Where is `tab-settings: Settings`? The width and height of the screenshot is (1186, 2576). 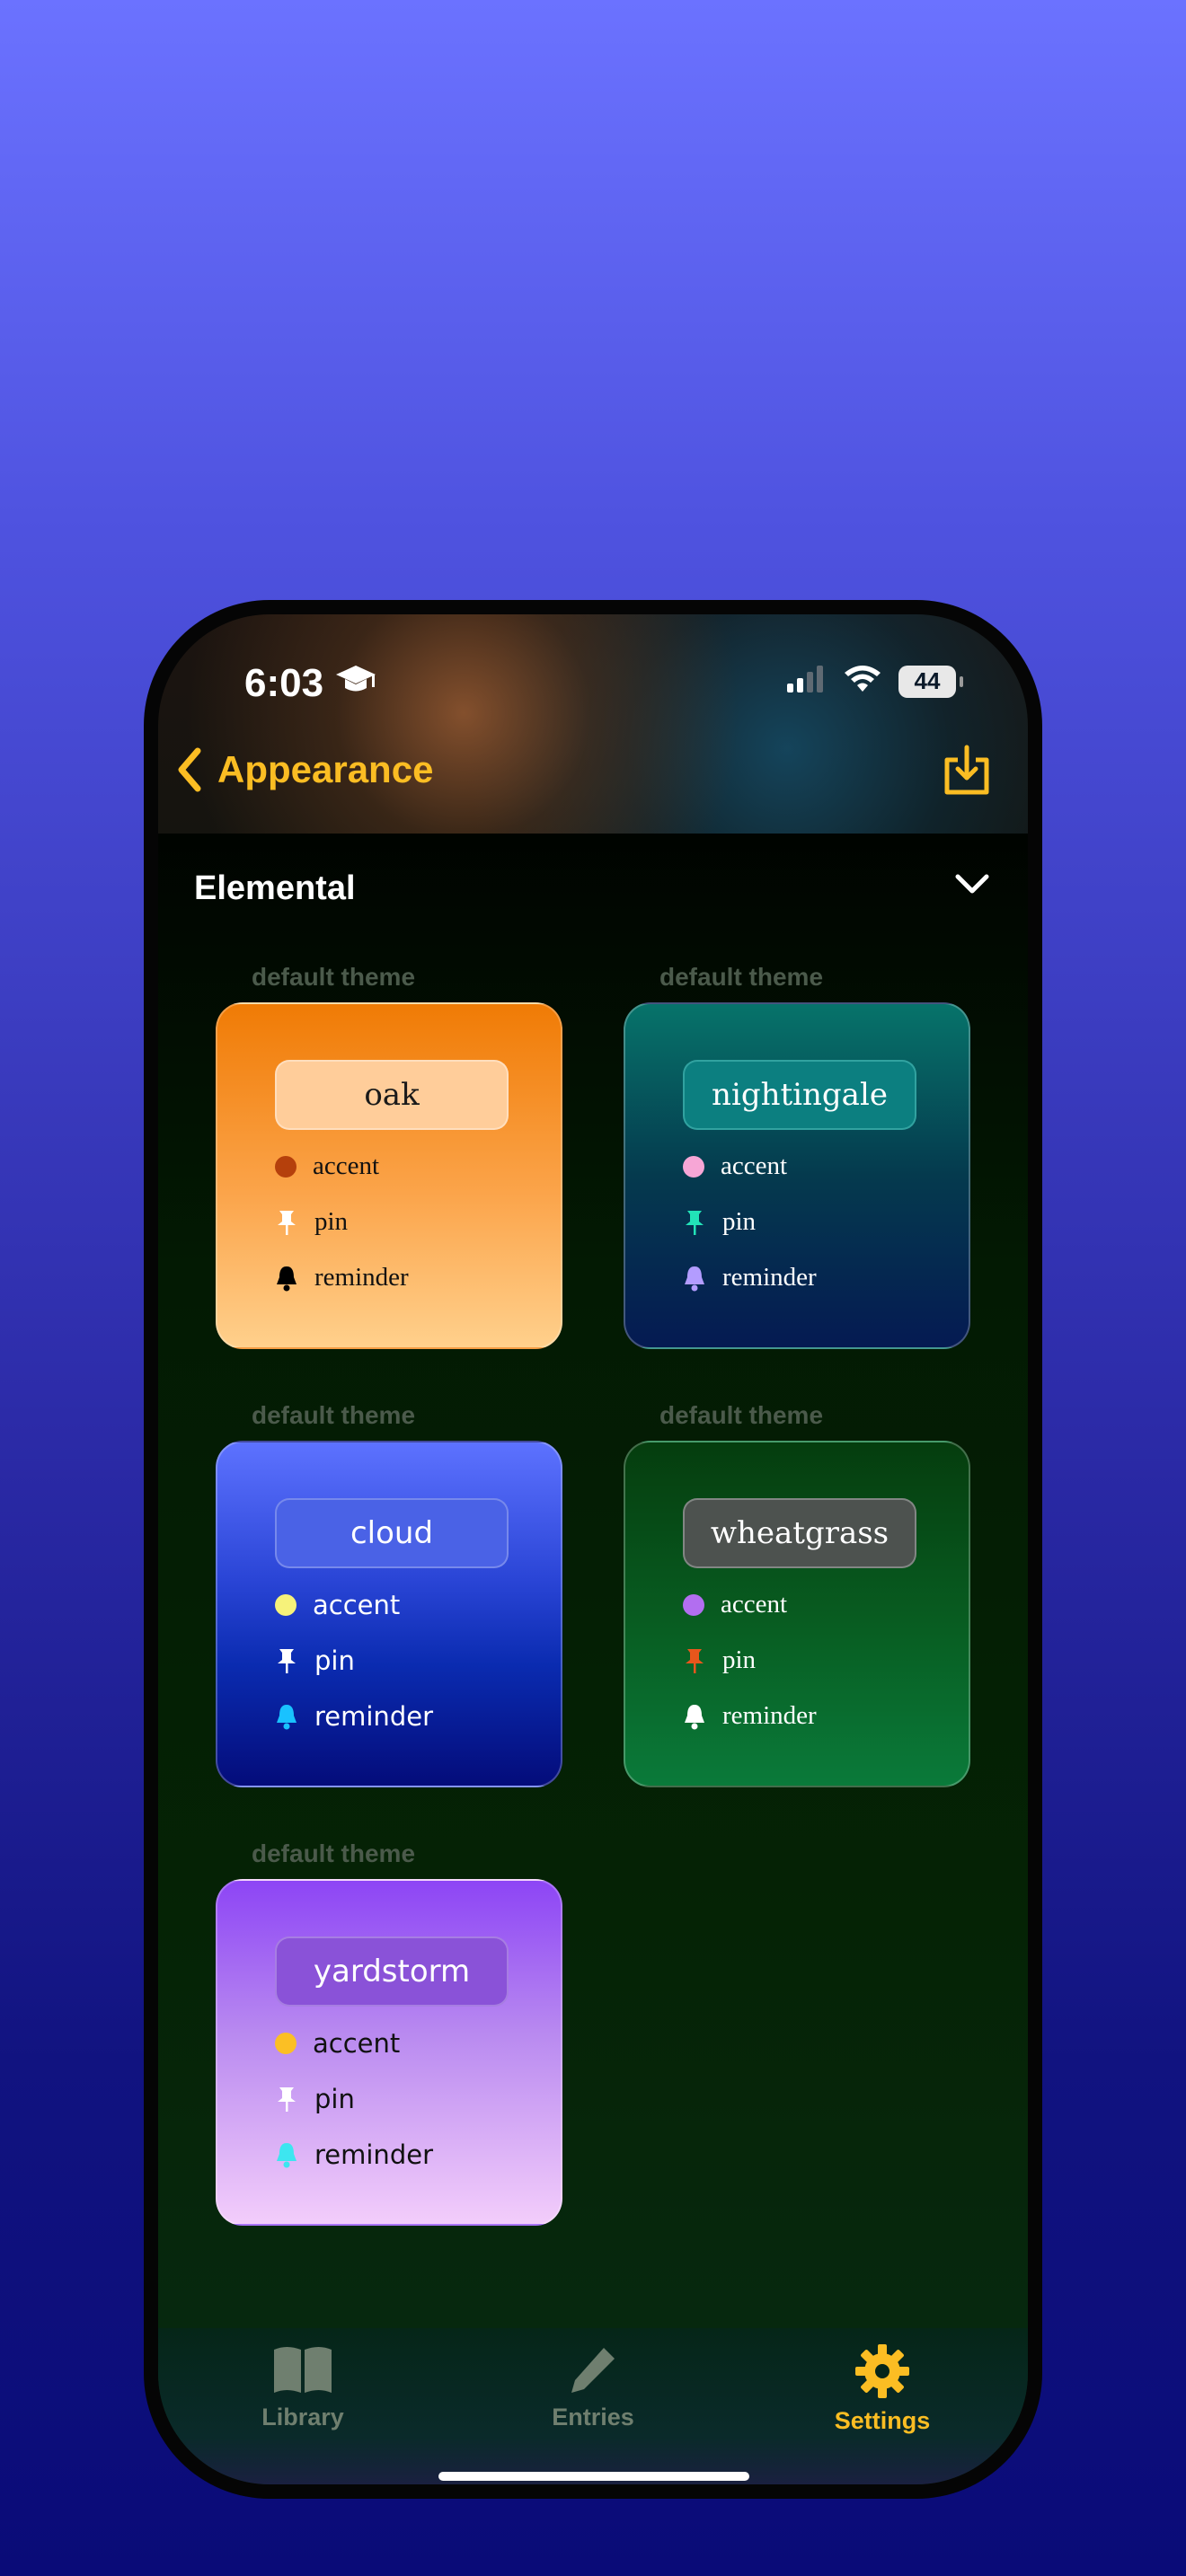
tab-settings: Settings is located at coordinates (882, 2389).